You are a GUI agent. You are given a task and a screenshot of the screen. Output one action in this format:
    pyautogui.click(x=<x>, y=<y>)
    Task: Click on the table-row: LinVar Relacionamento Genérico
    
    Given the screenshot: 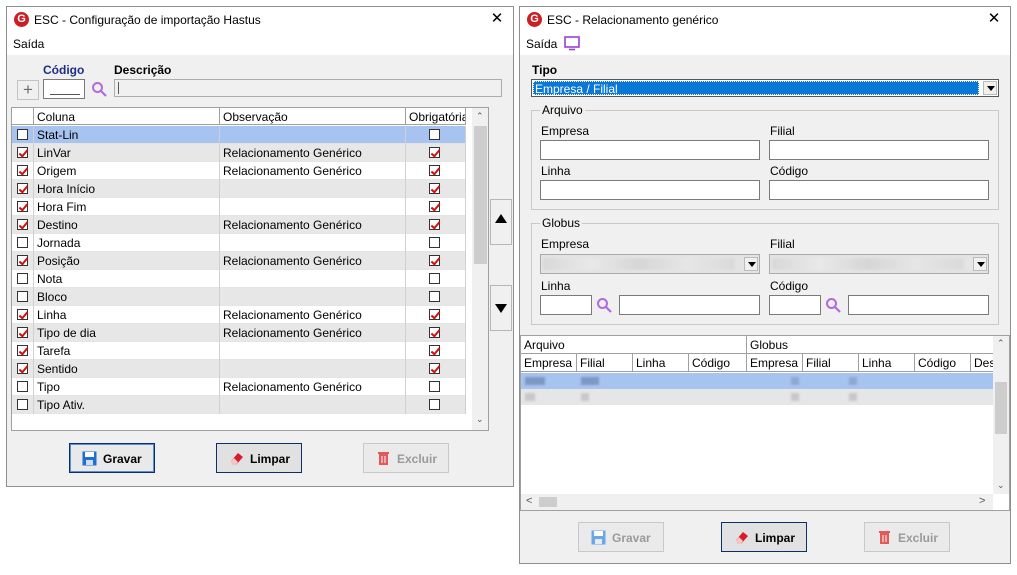 What is the action you would take?
    pyautogui.click(x=239, y=153)
    